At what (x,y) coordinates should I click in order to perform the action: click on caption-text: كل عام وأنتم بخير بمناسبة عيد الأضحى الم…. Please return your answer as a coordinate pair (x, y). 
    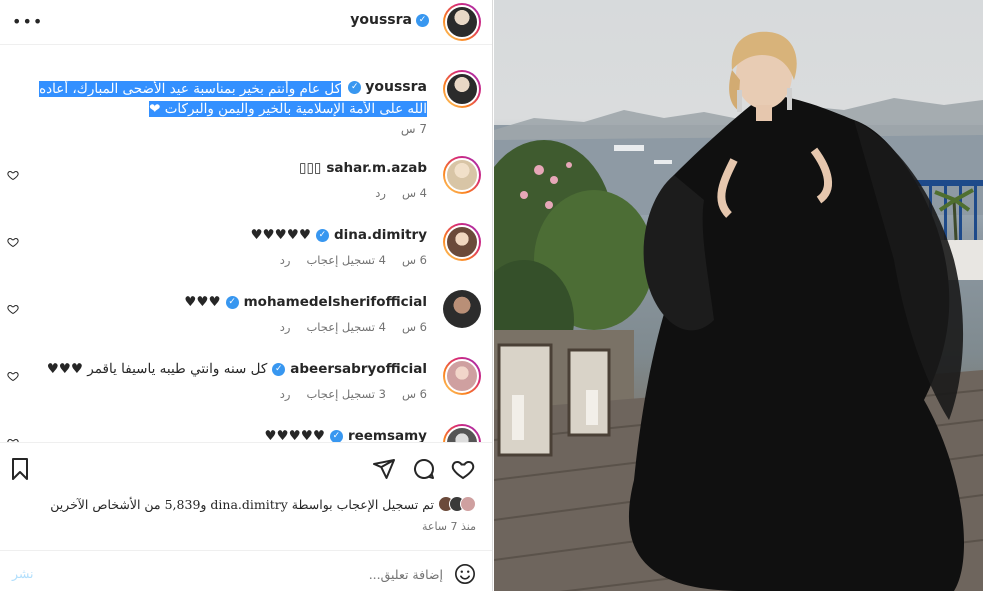
    Looking at the image, I should click on (232, 99).